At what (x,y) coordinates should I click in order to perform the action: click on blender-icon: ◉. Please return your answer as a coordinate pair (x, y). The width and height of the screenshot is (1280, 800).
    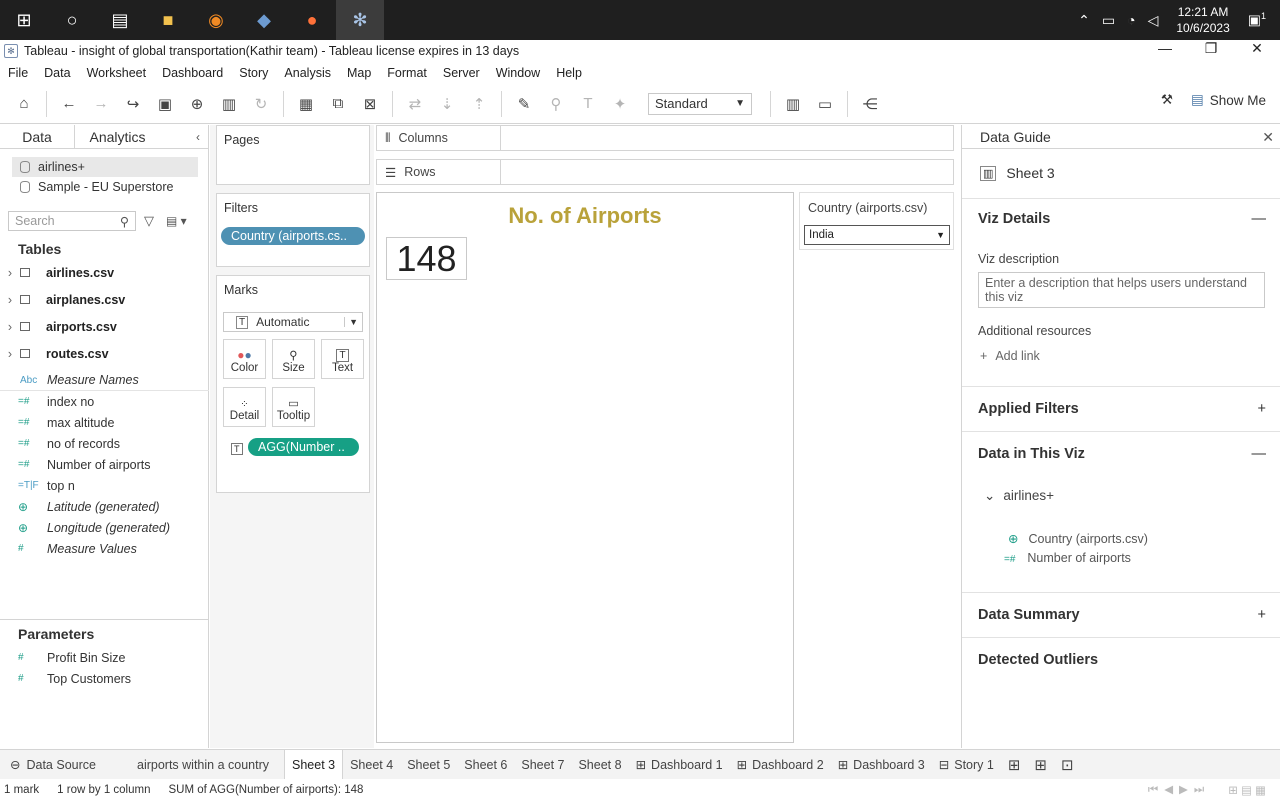
    Looking at the image, I should click on (216, 20).